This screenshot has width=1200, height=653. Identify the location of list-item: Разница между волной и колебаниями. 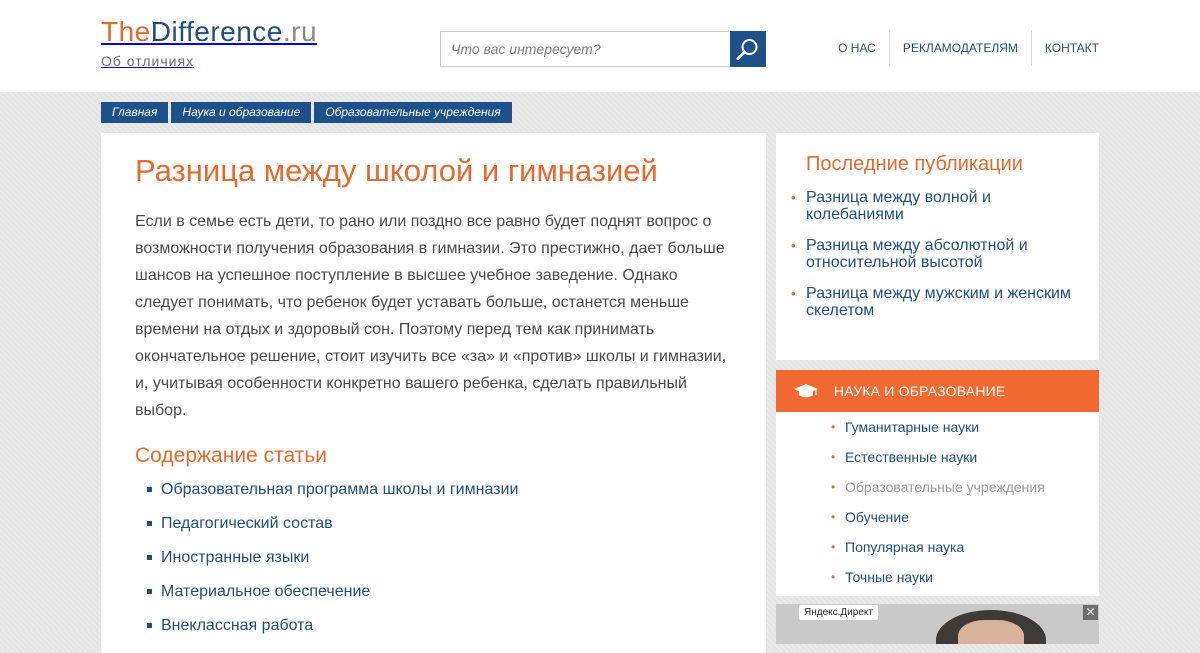
(932, 206).